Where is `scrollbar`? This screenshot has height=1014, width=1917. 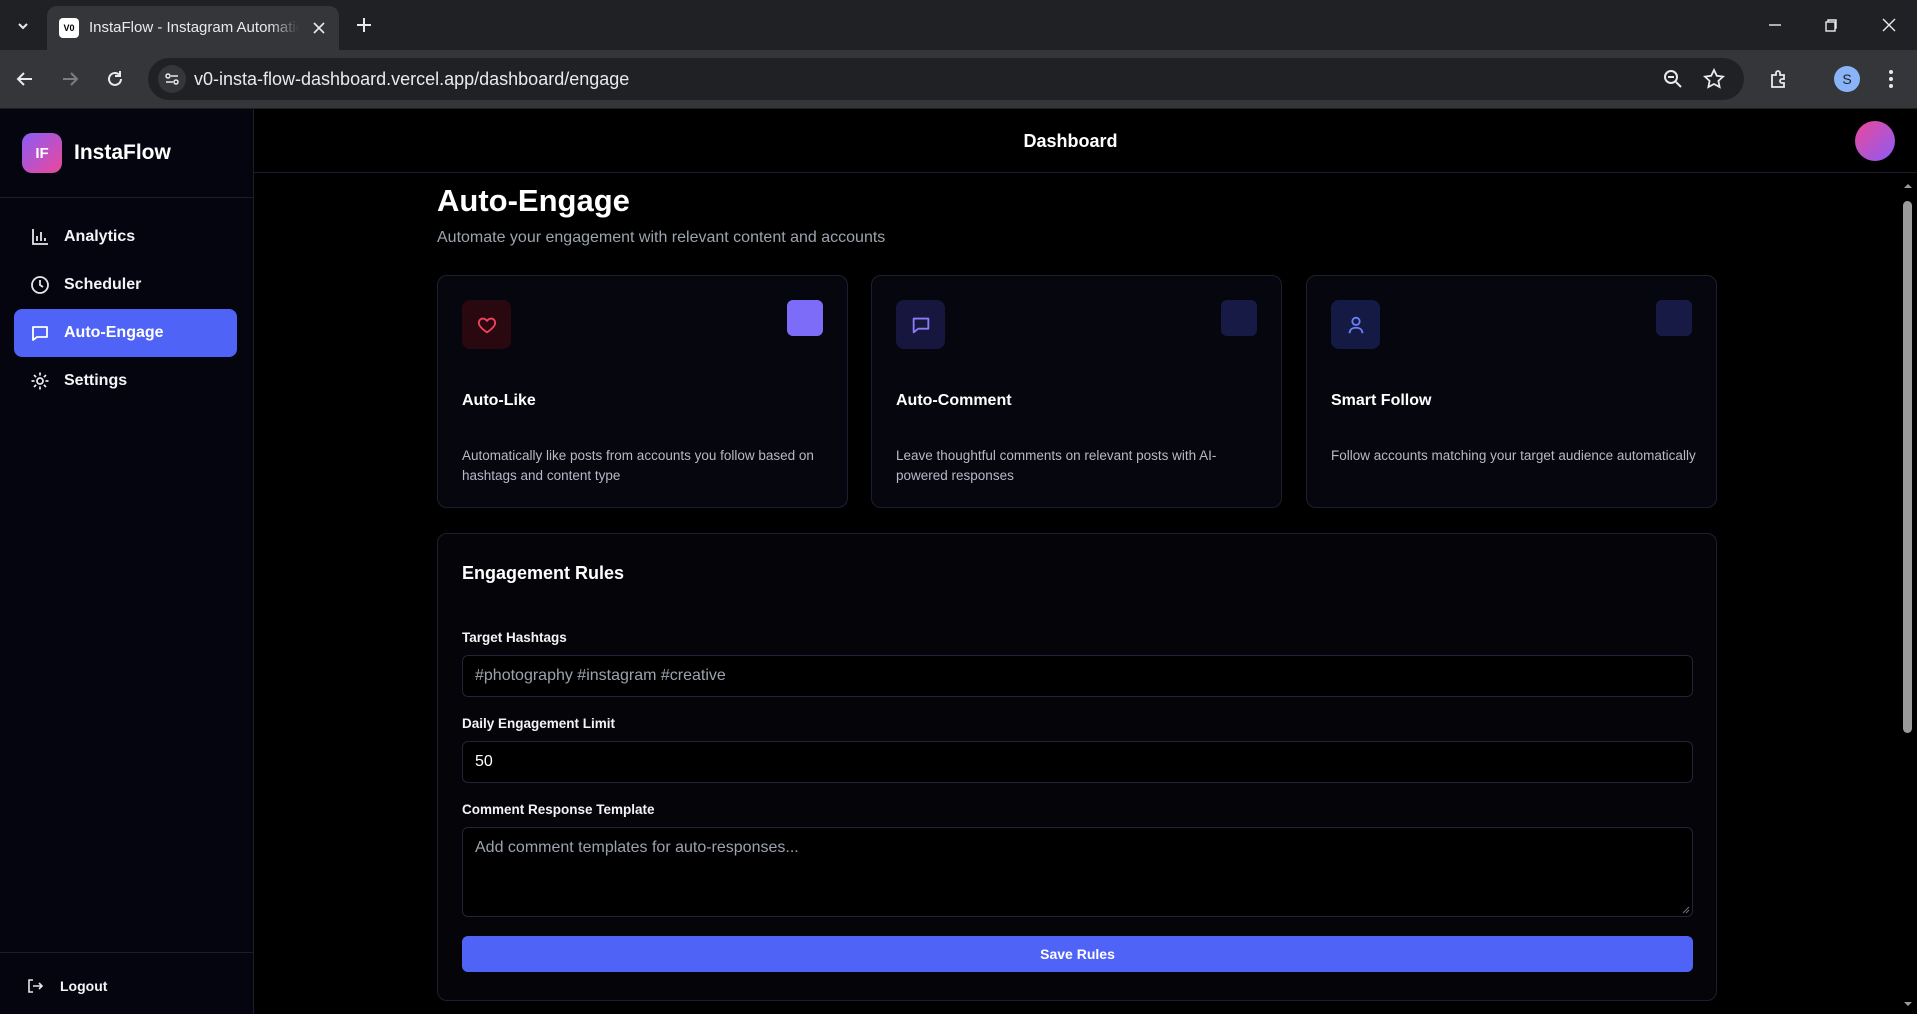 scrollbar is located at coordinates (1908, 593).